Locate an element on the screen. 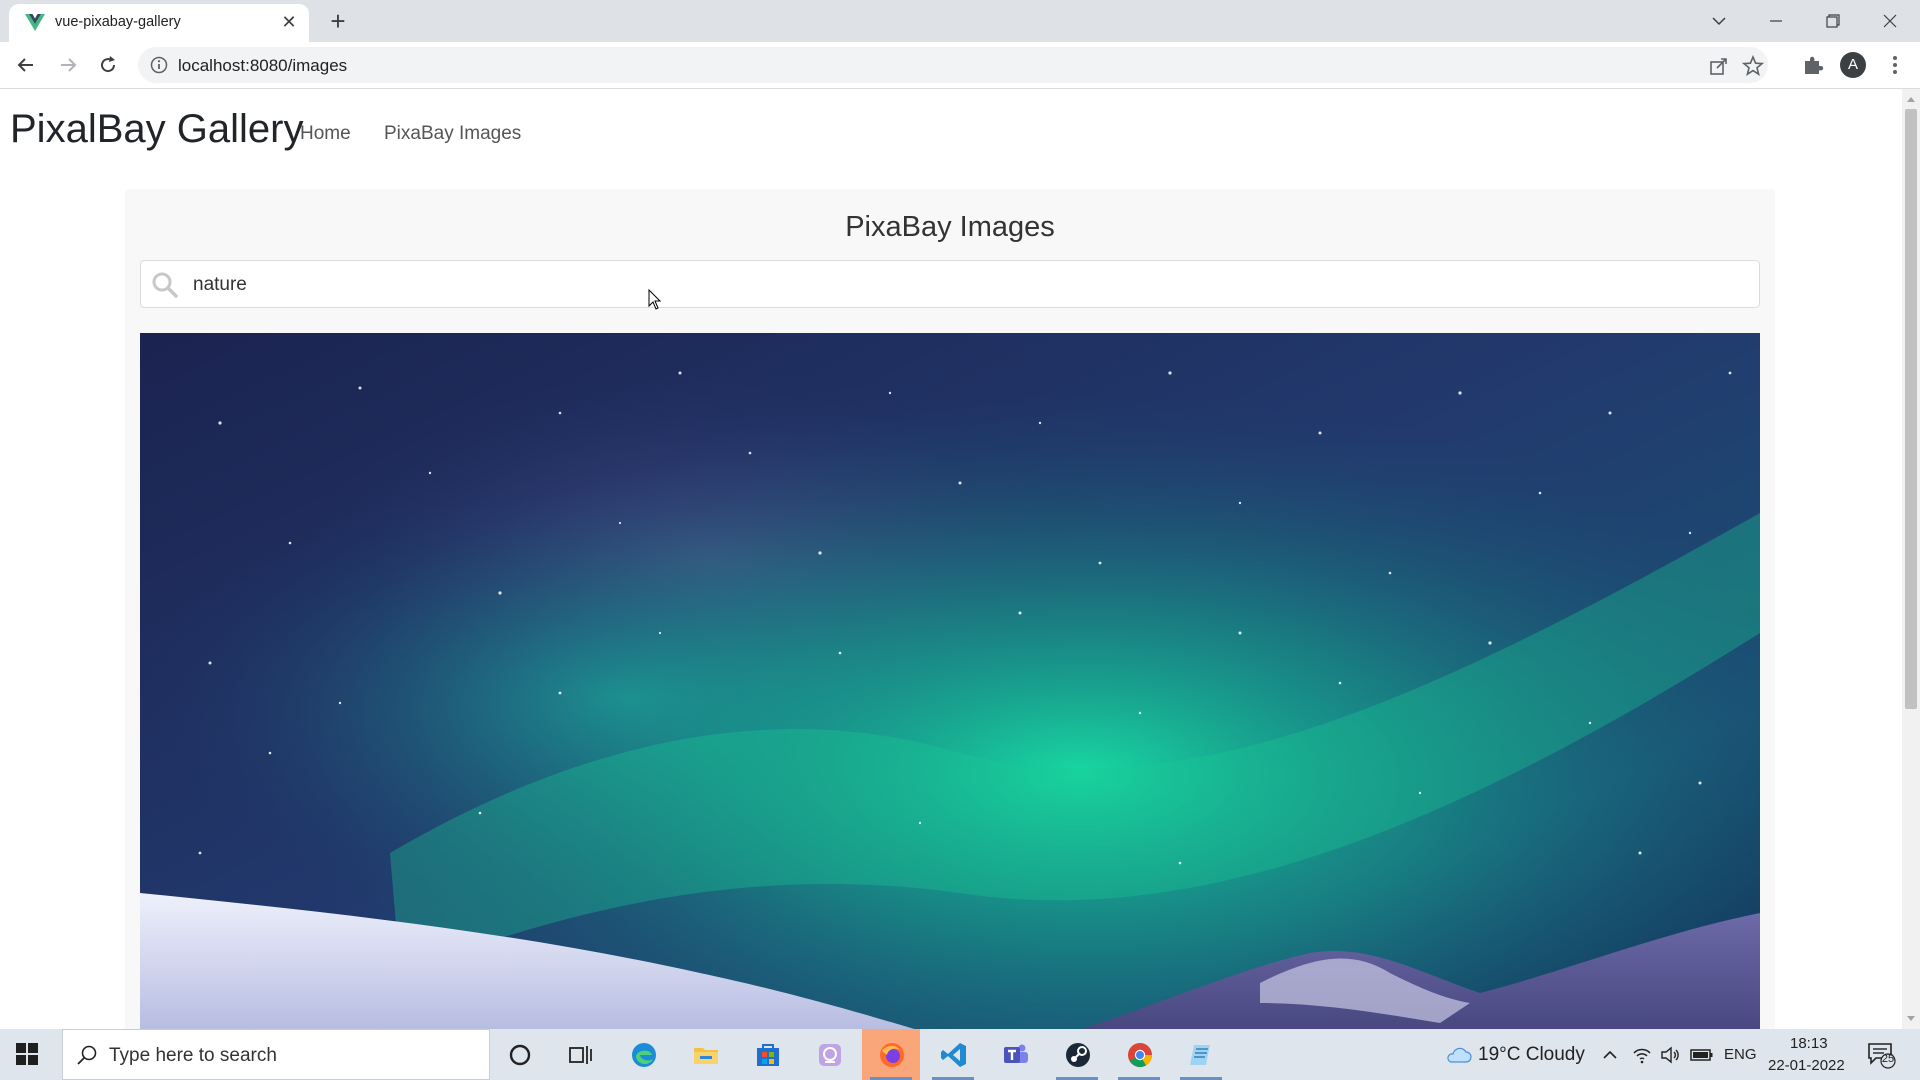  browser-tab-strip: vue-pixabay-gallery ✕ + is located at coordinates (960, 21).